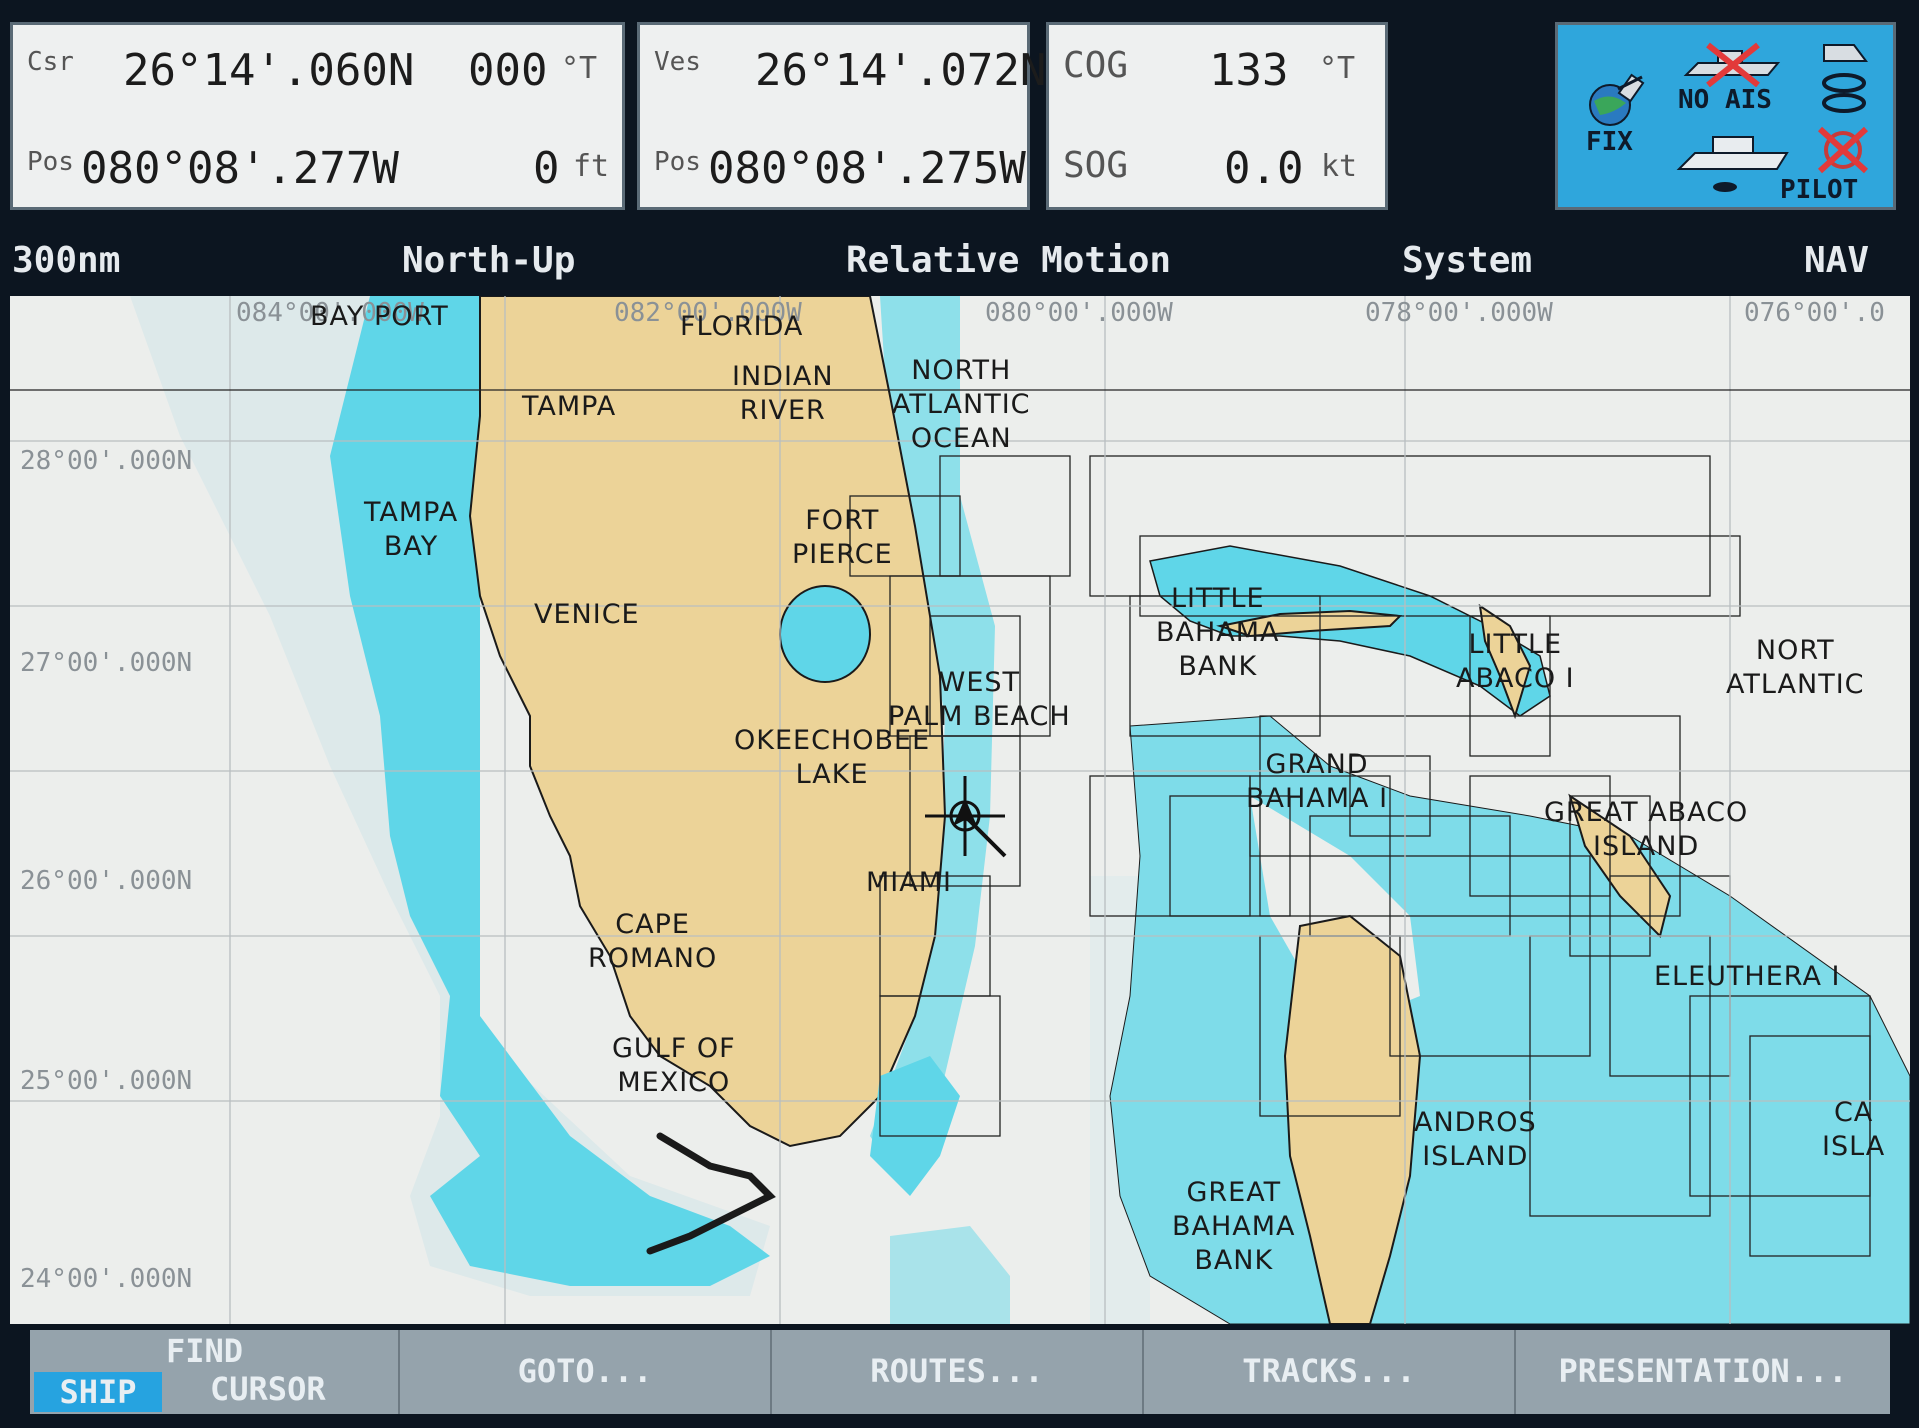 The image size is (1919, 1428). Describe the element at coordinates (783, 393) in the screenshot. I see `place-indian-river: INDIAN RIVER` at that location.